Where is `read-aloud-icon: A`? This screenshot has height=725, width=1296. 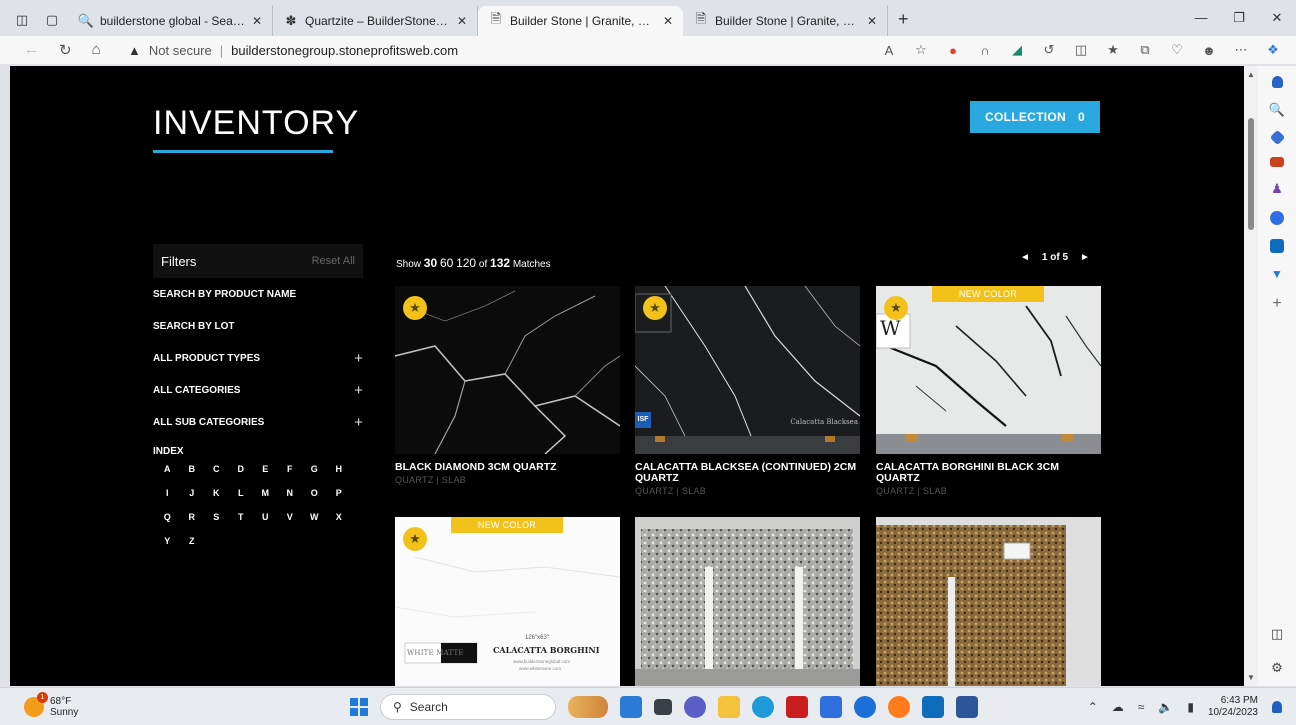 read-aloud-icon: A is located at coordinates (889, 50).